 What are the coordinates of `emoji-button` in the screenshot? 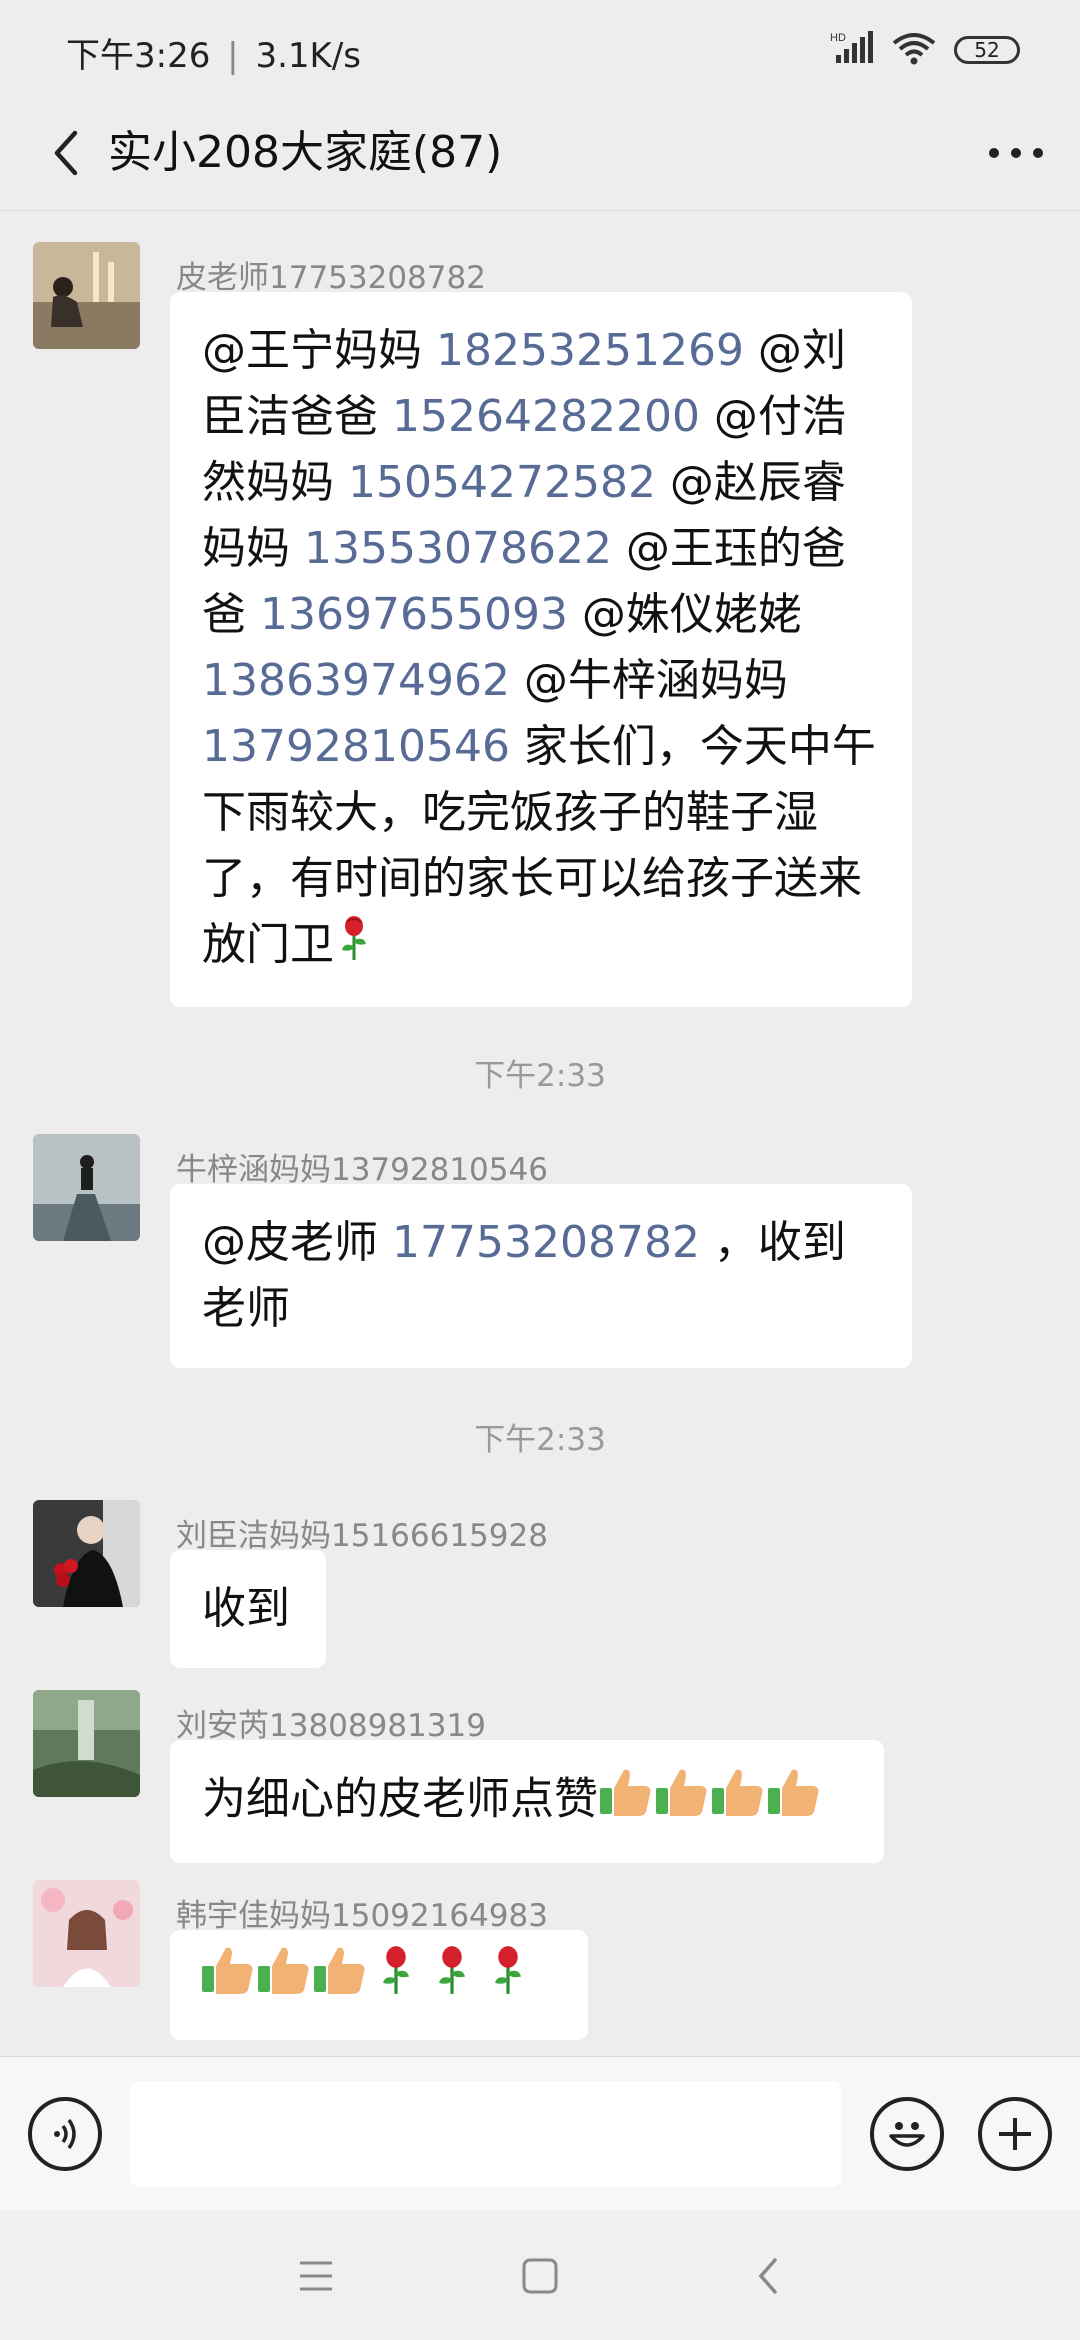 It's located at (907, 2134).